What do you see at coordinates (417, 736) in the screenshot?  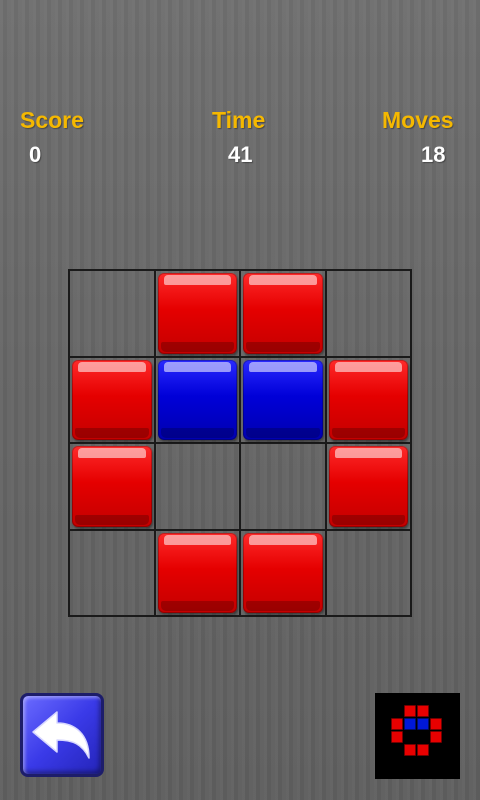 I see `target-pattern-preview` at bounding box center [417, 736].